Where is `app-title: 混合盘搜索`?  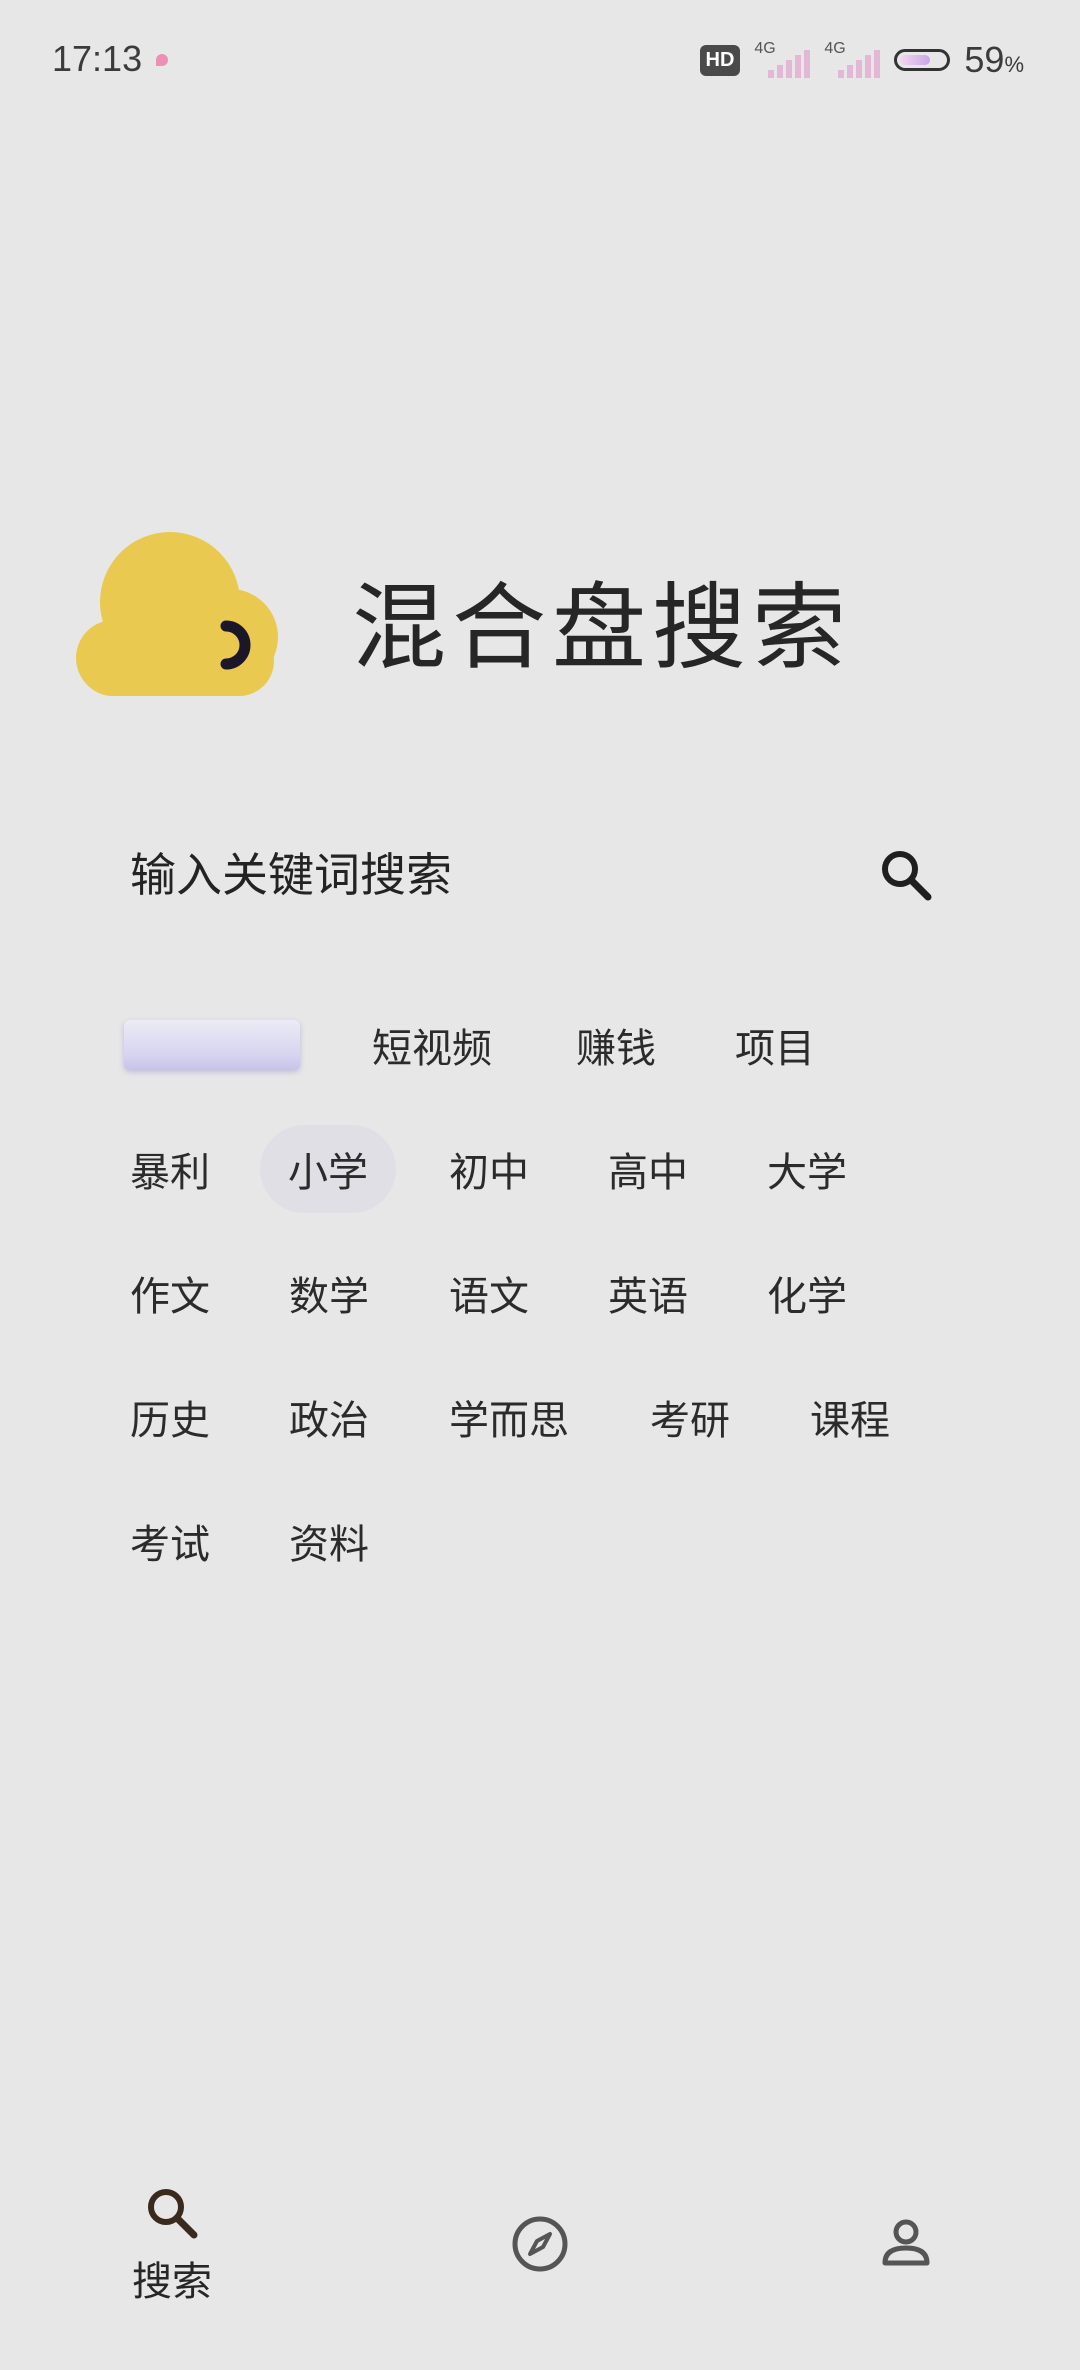
app-title: 混合盘搜索 is located at coordinates (602, 628).